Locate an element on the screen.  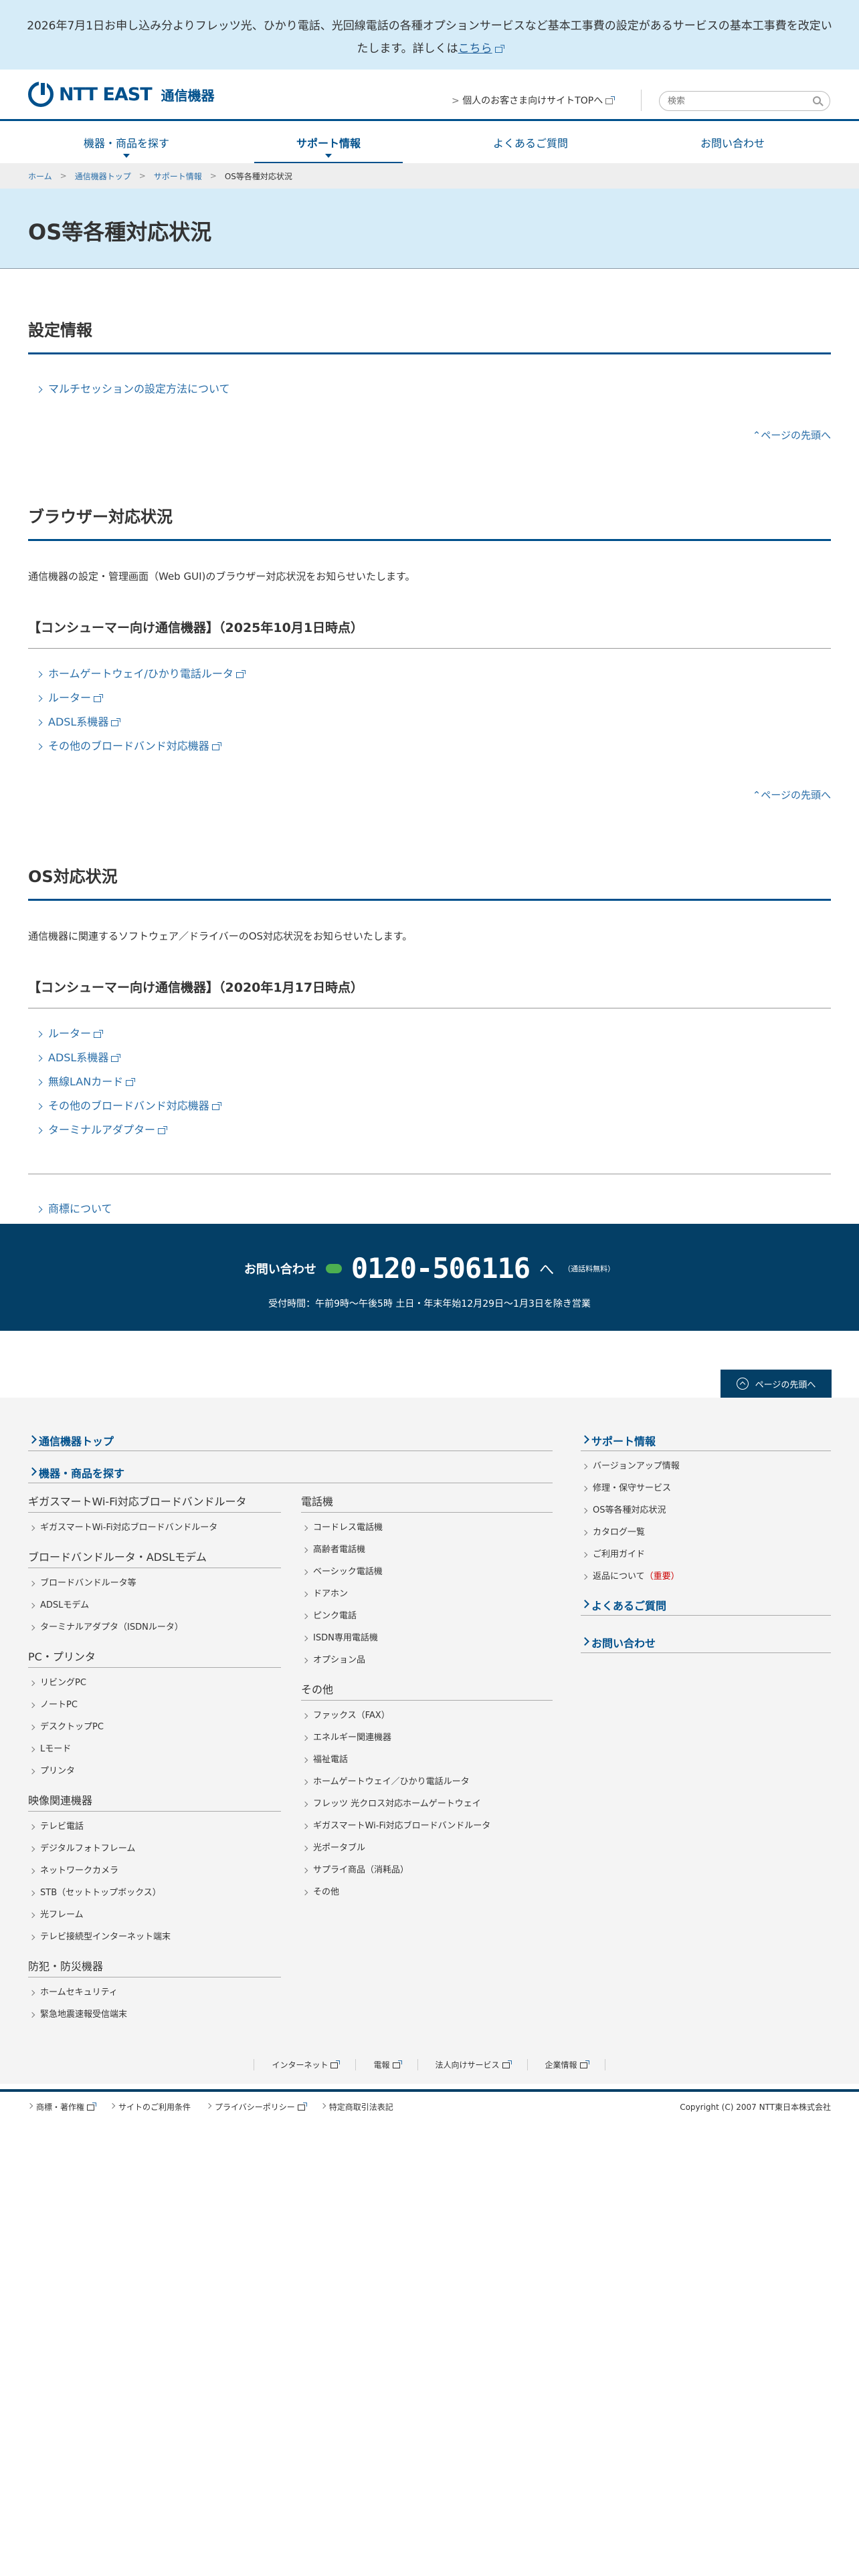
sitemap-item: テレビ接続型インターネット端末 is located at coordinates (154, 1937).